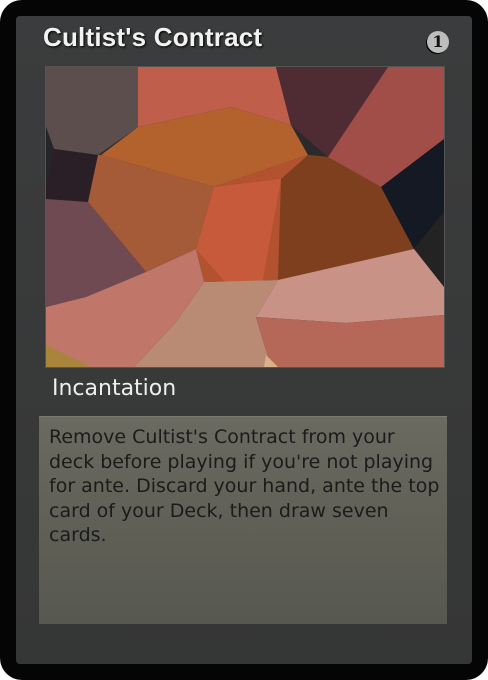 The width and height of the screenshot is (488, 680). Describe the element at coordinates (438, 42) in the screenshot. I see `mana-cost-icon: 1` at that location.